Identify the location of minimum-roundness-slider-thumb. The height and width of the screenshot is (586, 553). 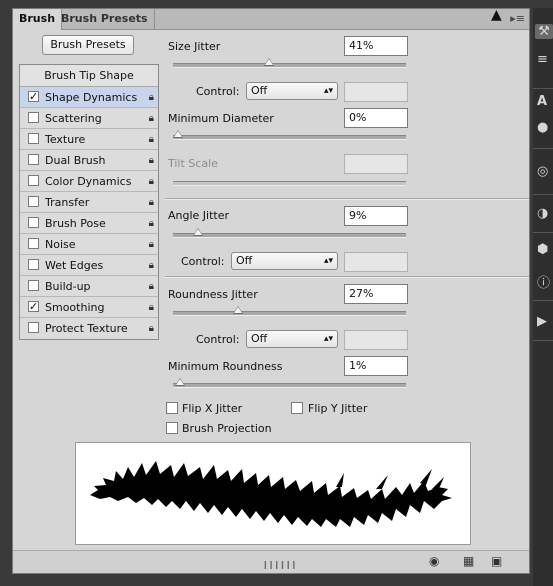
(180, 382).